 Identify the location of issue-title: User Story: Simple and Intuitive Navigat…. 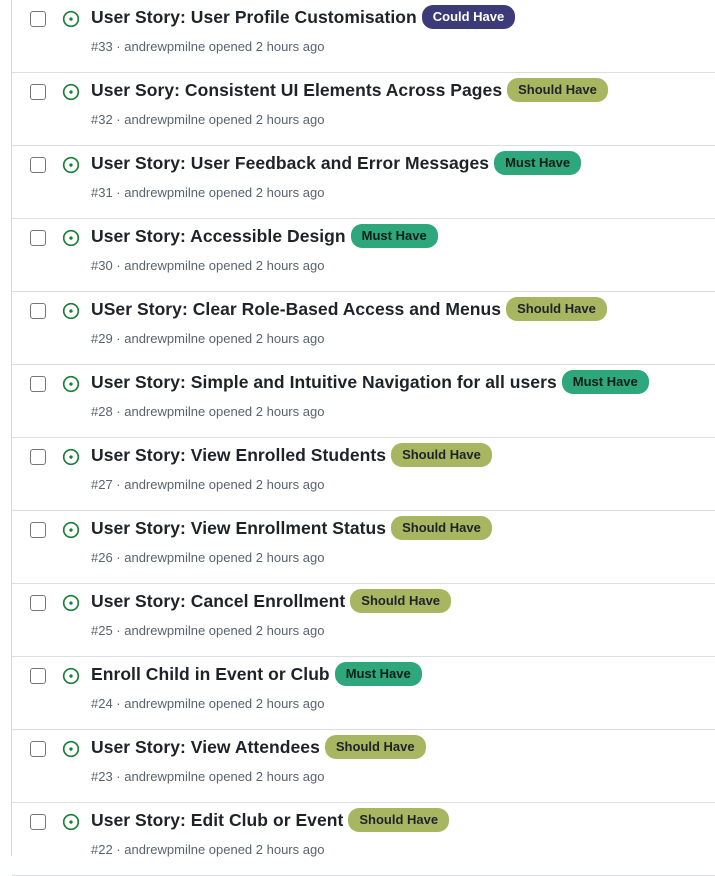
(324, 382).